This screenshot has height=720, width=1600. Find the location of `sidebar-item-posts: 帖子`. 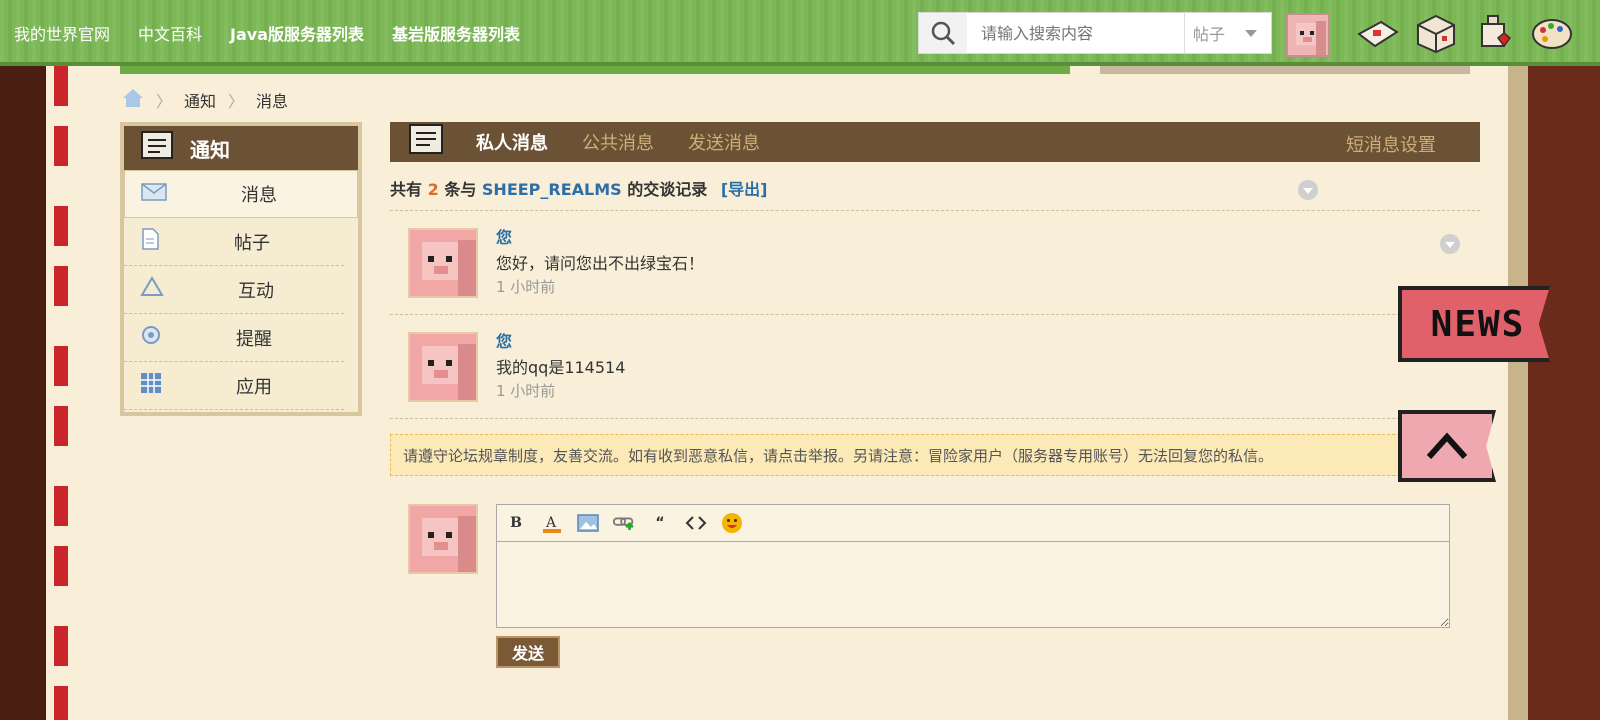

sidebar-item-posts: 帖子 is located at coordinates (234, 242).